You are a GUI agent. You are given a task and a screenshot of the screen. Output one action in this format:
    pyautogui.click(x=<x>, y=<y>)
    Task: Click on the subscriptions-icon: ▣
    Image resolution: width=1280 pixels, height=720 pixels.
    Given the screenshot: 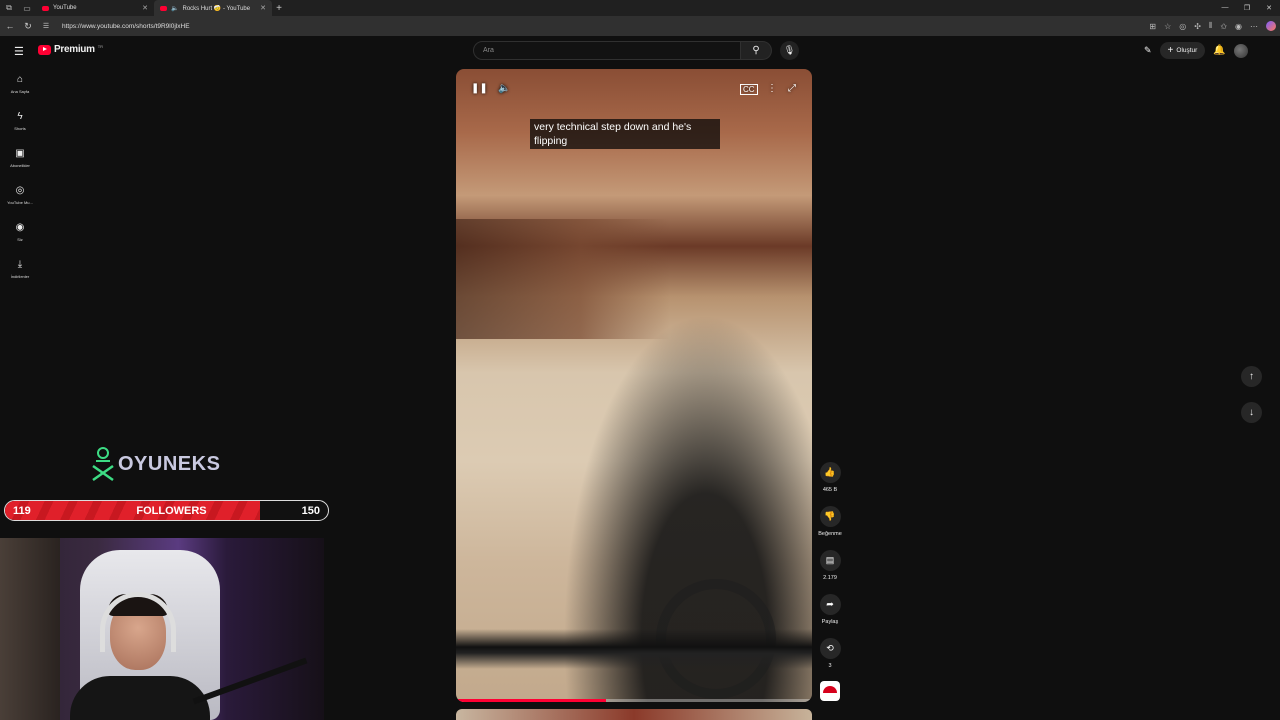 What is the action you would take?
    pyautogui.click(x=20, y=153)
    